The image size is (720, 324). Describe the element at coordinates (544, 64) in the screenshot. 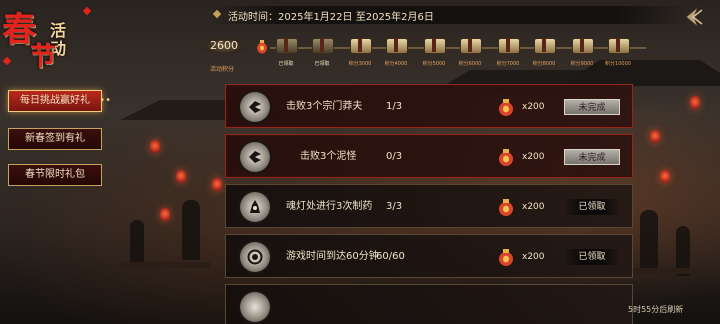

I see `chest-label: 积分8000` at that location.